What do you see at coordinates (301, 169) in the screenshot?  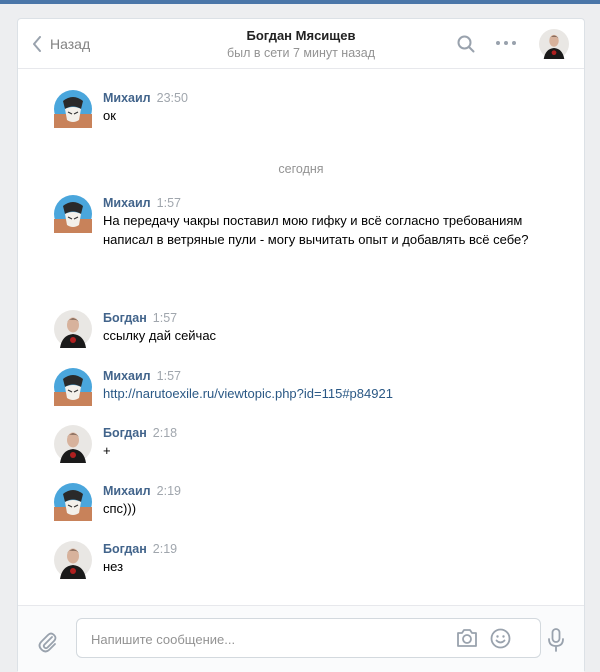 I see `day-separator: сегодня` at bounding box center [301, 169].